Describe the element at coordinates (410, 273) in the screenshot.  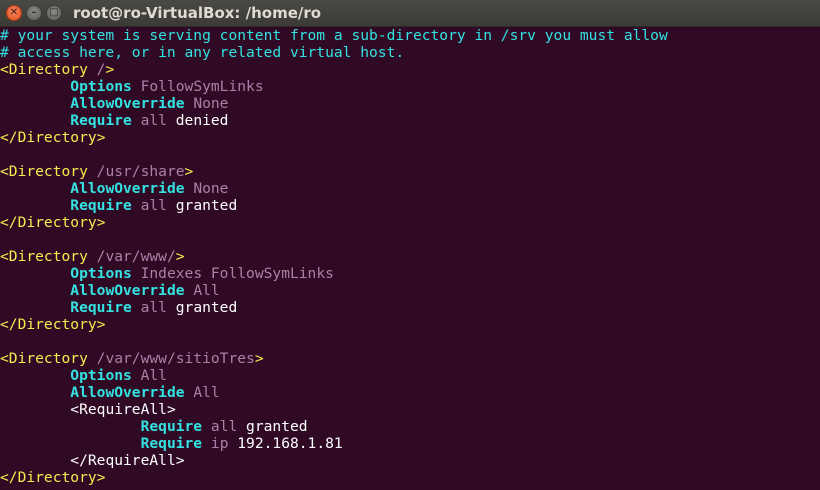
I see `terminal-line: Options Indexes FollowSymLinks` at that location.